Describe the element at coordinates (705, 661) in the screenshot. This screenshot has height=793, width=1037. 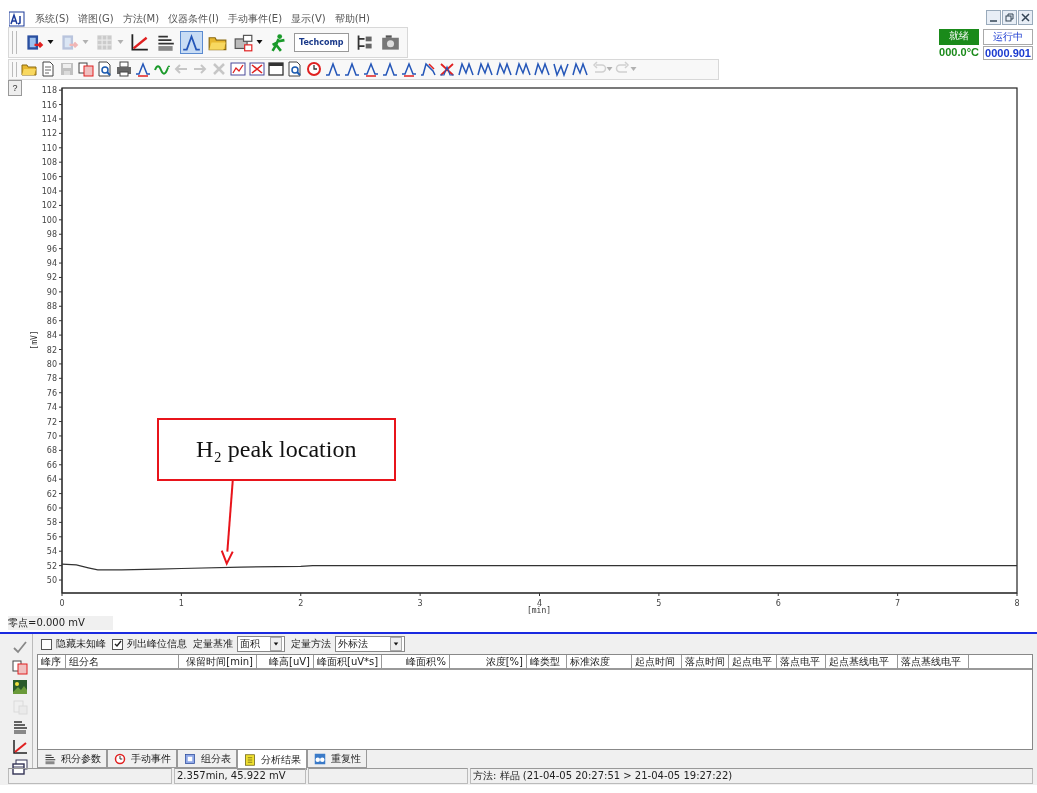
I see `column-header: 落点时间` at that location.